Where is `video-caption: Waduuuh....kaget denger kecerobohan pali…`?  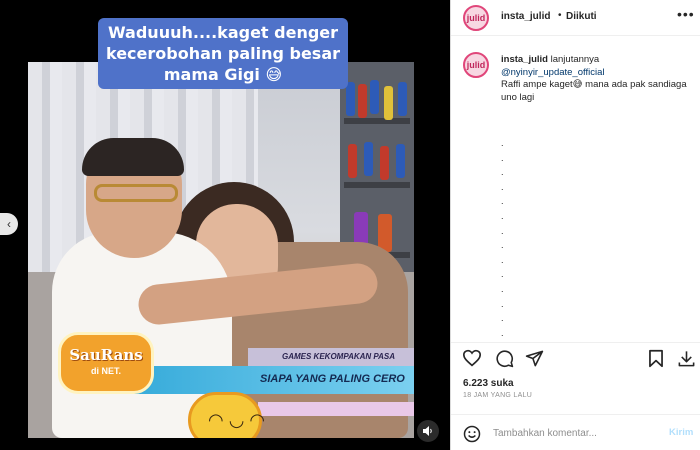
video-caption: Waduuuh....kaget denger kecerobohan pali… is located at coordinates (223, 53).